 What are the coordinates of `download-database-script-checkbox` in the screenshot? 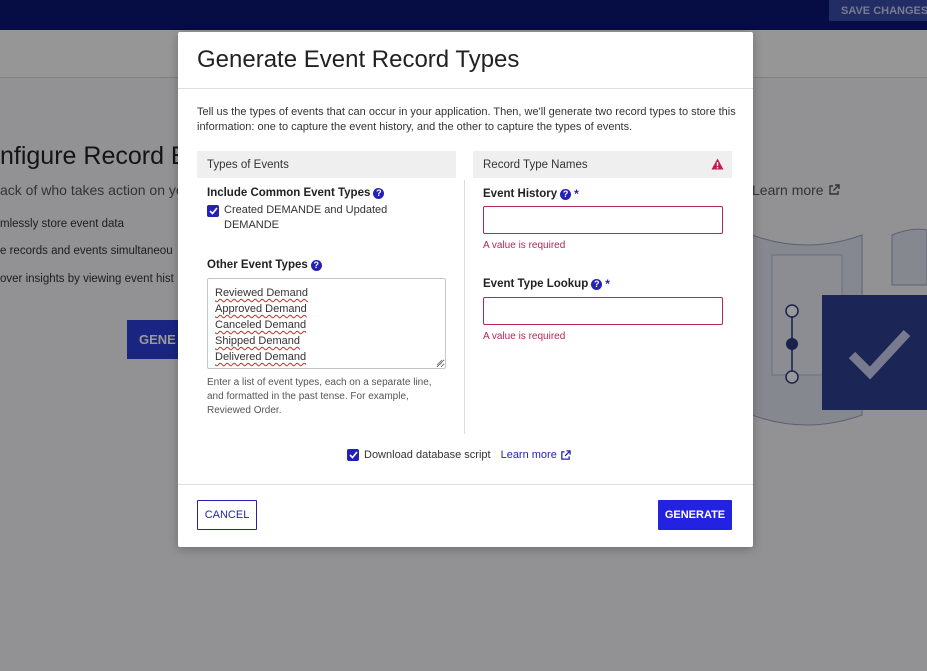 It's located at (353, 455).